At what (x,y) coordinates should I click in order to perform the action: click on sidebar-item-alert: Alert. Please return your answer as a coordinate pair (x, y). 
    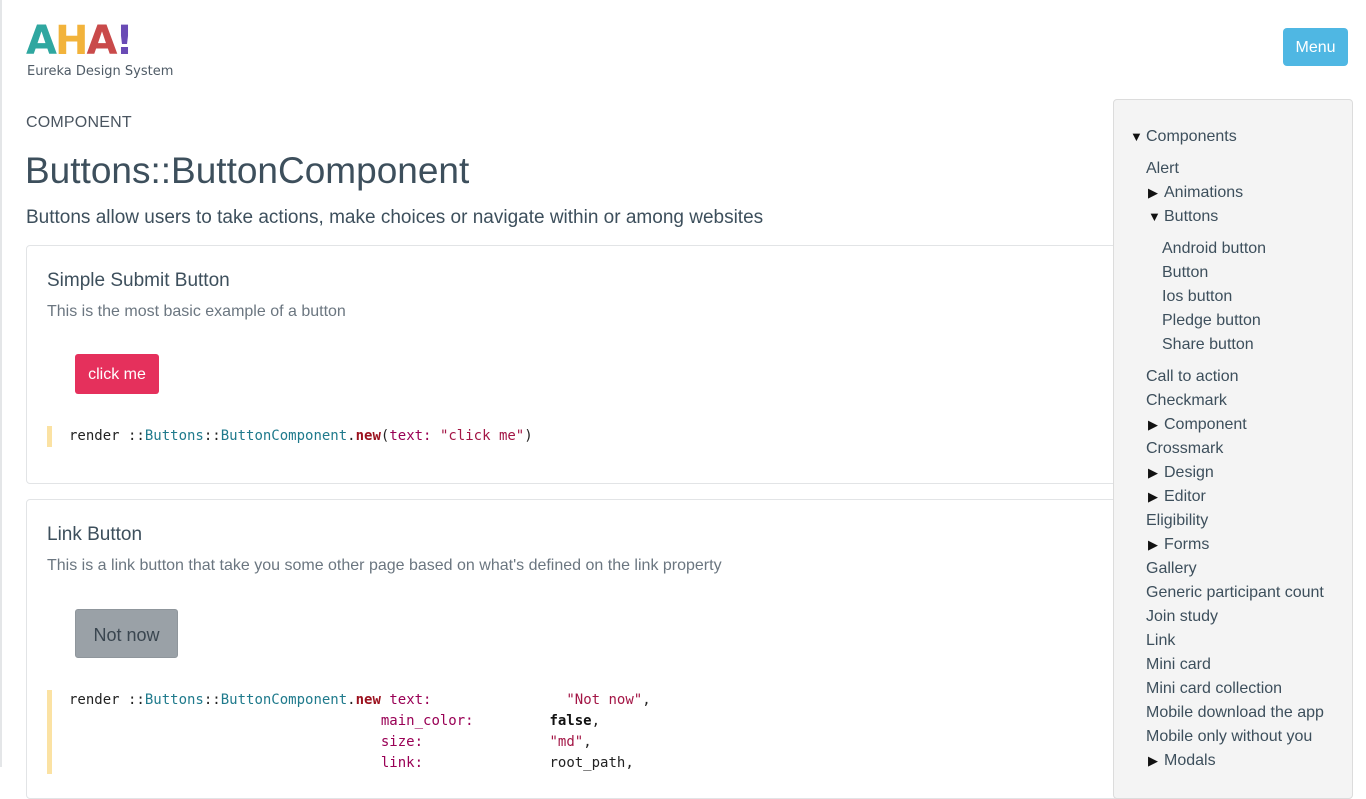
    Looking at the image, I should click on (1162, 169).